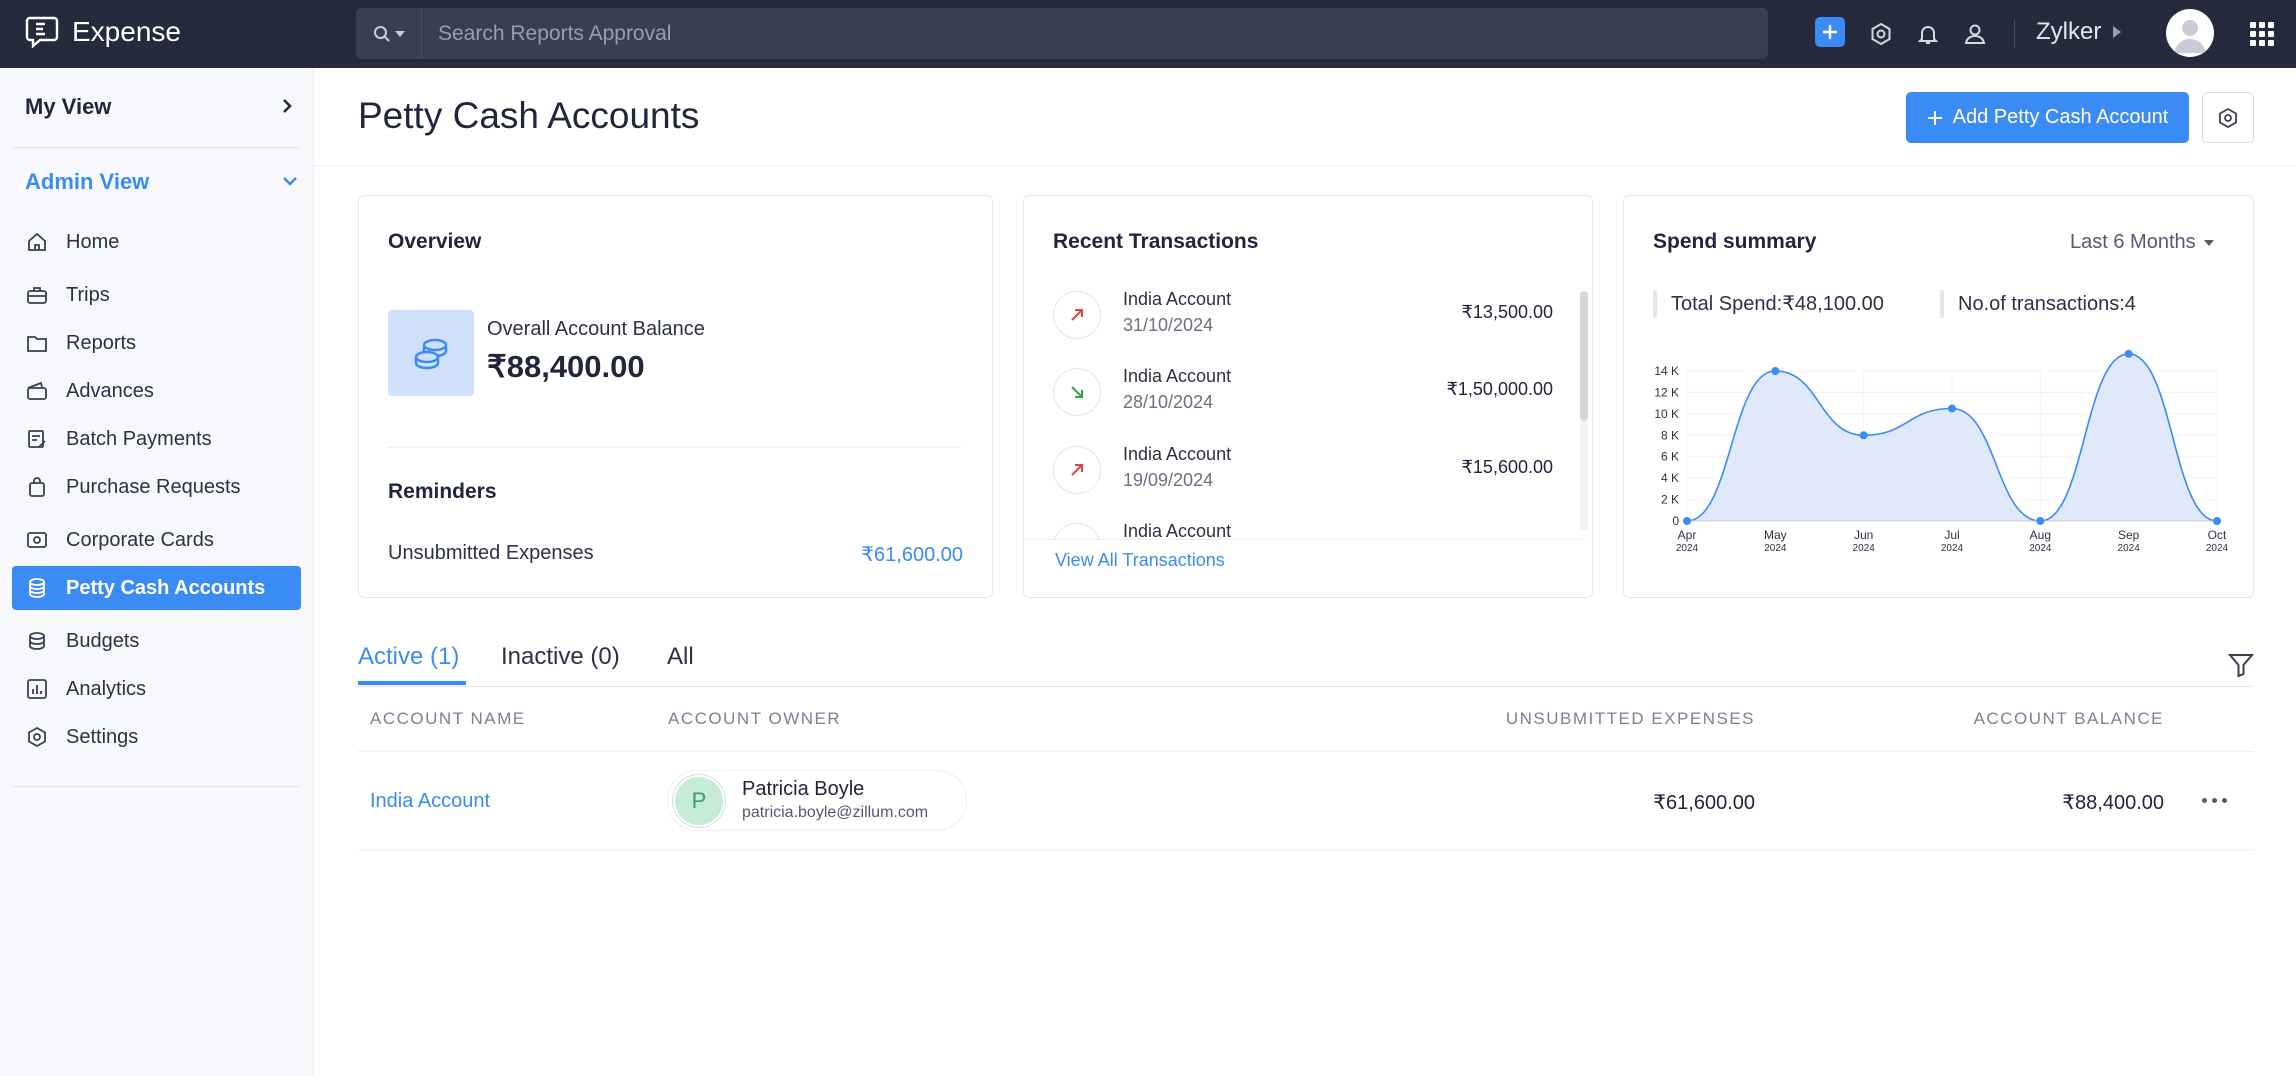 The width and height of the screenshot is (2296, 1076). What do you see at coordinates (1670, 500) in the screenshot?
I see `y-tick-label: 2 K` at bounding box center [1670, 500].